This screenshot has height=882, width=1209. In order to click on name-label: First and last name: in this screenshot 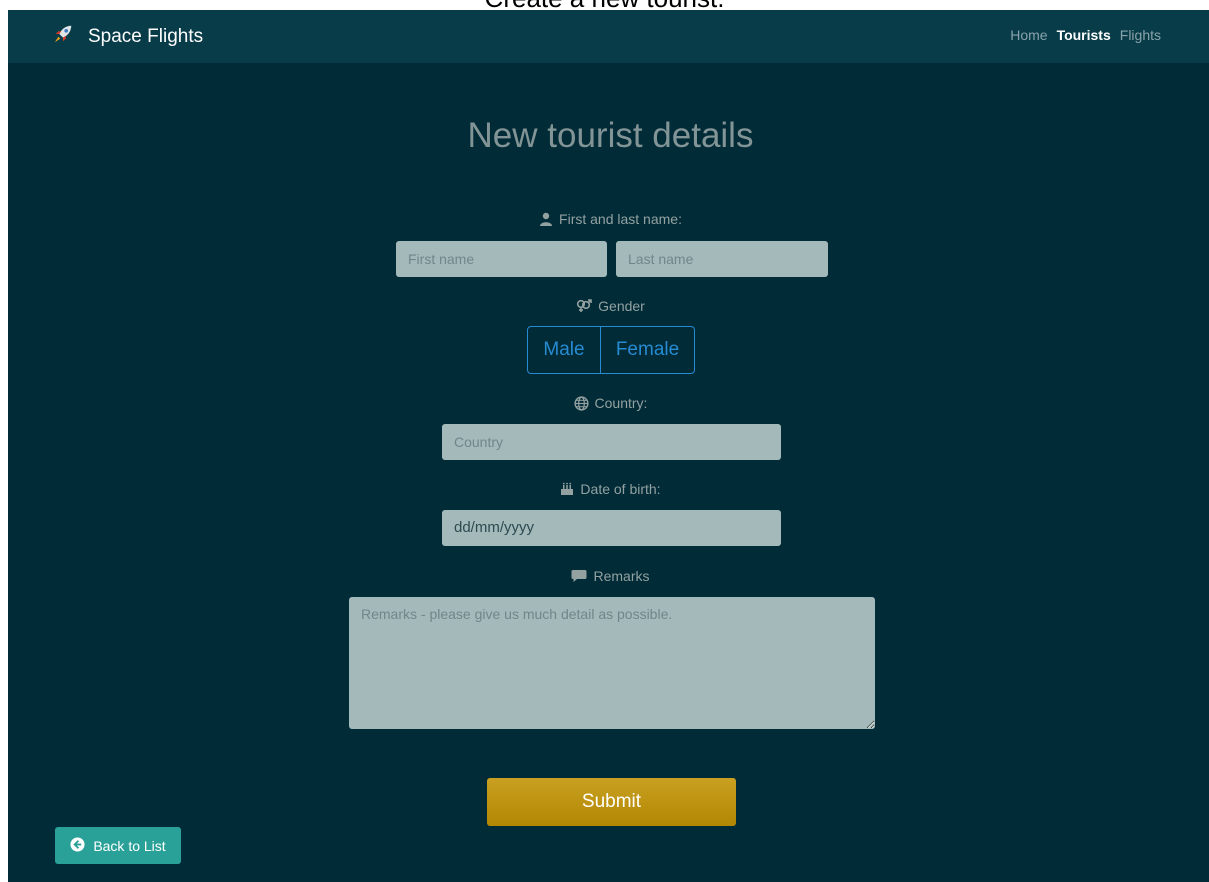, I will do `click(608, 219)`.